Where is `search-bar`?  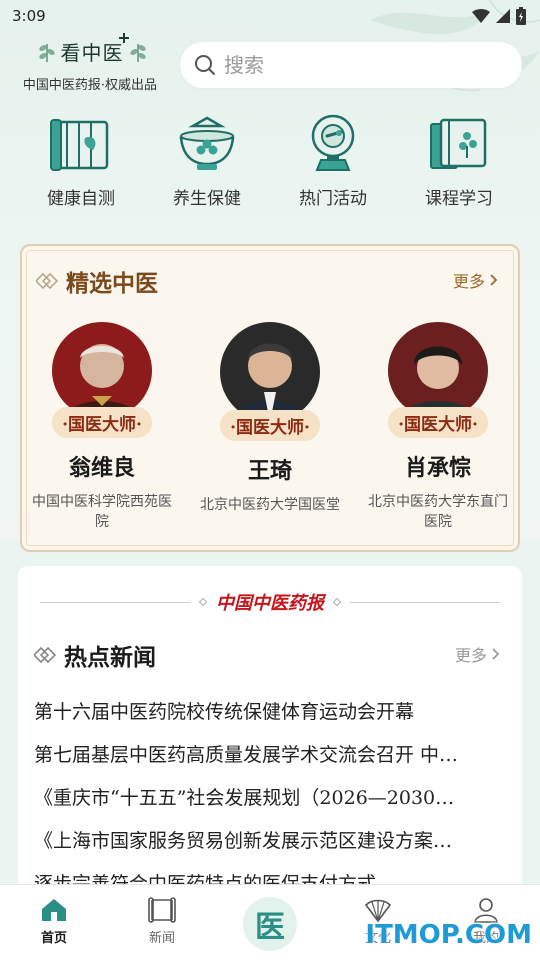 search-bar is located at coordinates (351, 65).